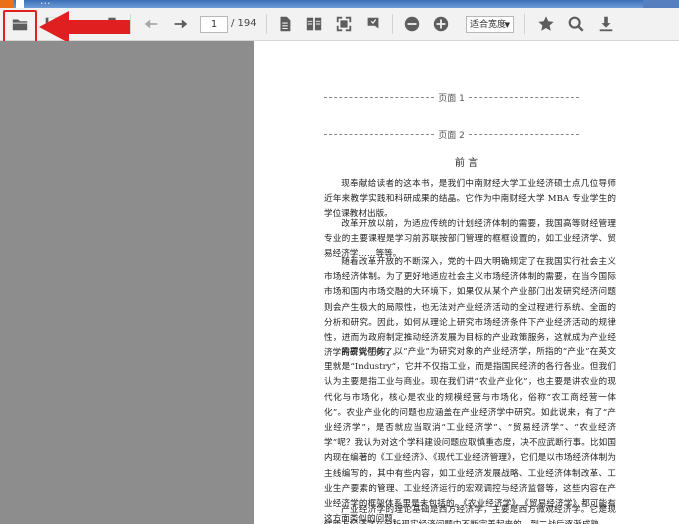  I want to click on zoom-in-icon, so click(441, 24).